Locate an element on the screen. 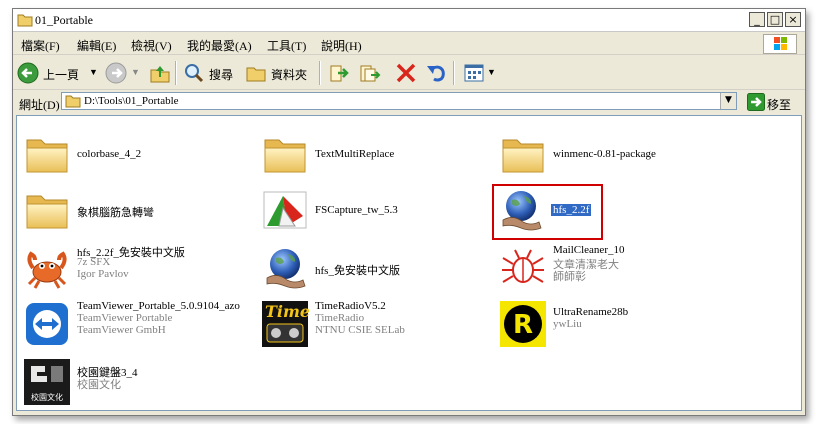 The height and width of the screenshot is (424, 816). menu-tools: 工具(T) is located at coordinates (286, 45).